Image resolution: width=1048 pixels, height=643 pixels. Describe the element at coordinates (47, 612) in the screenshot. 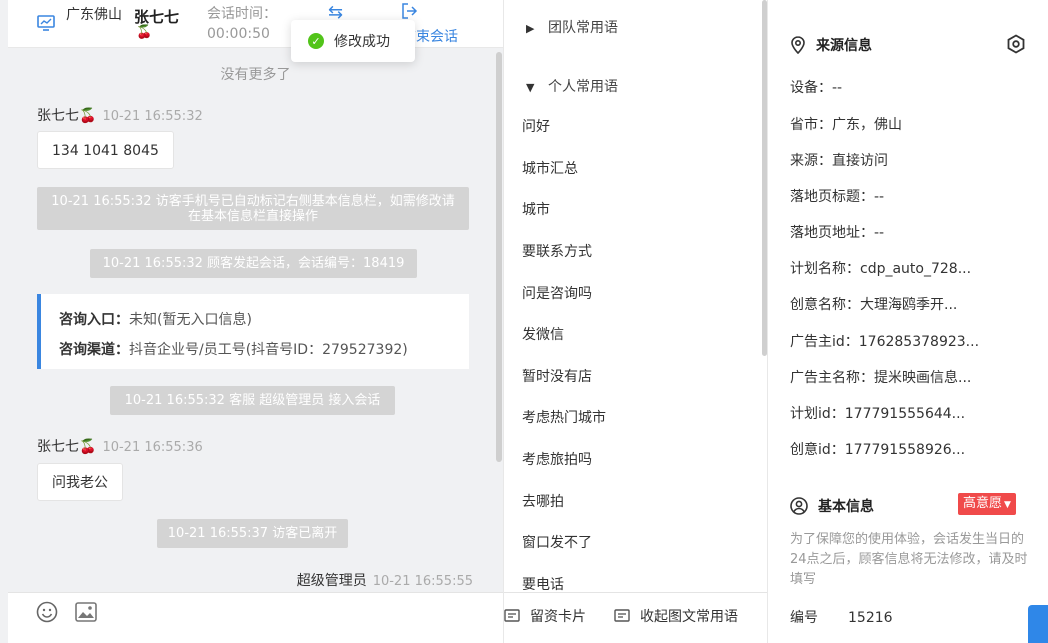

I see `emoji-icon` at that location.